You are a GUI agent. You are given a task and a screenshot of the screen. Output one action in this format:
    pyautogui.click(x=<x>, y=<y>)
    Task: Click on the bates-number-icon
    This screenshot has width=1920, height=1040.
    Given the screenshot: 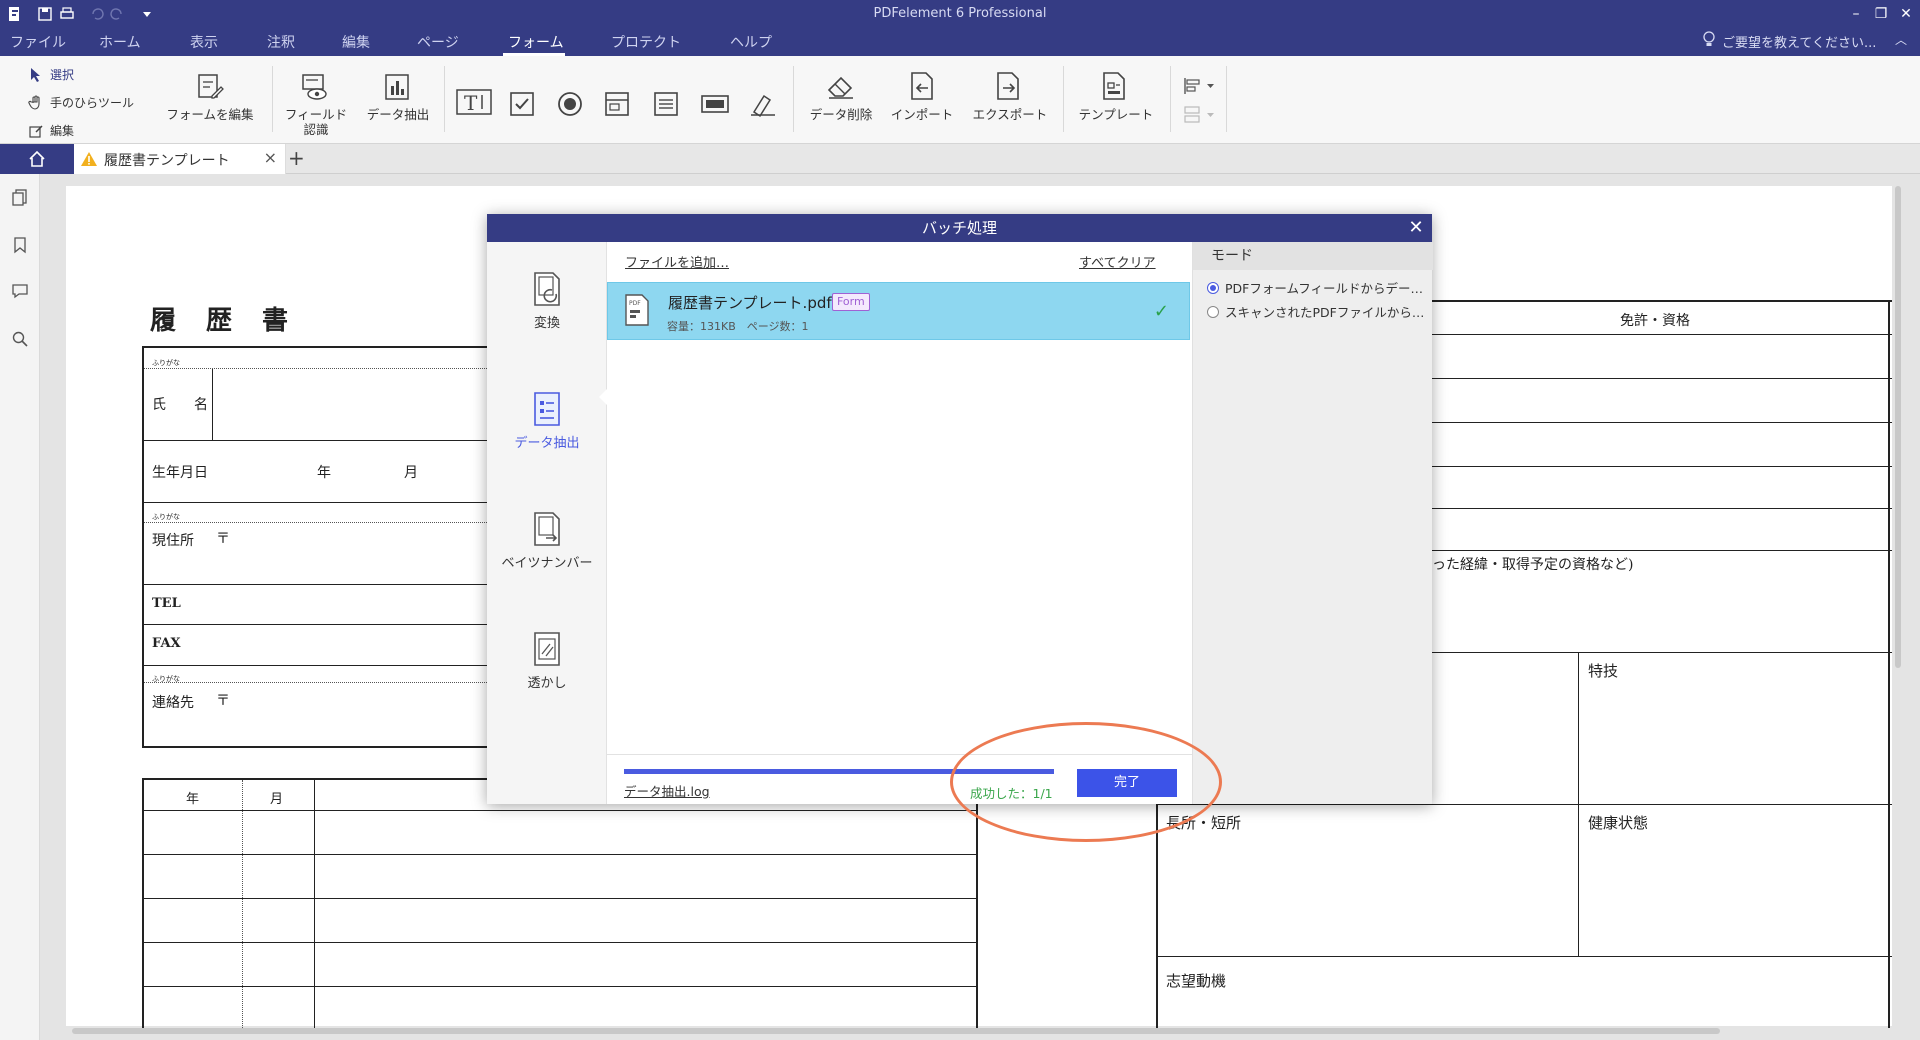 What is the action you would take?
    pyautogui.click(x=547, y=529)
    